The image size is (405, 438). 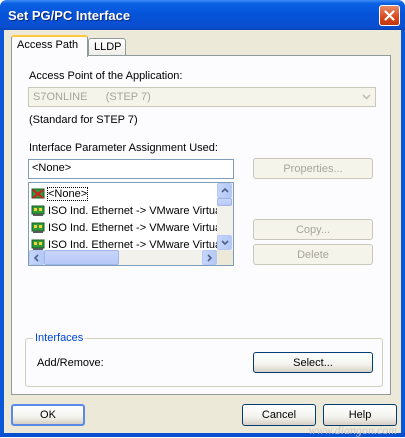 I want to click on param-value: <None>, so click(x=52, y=168).